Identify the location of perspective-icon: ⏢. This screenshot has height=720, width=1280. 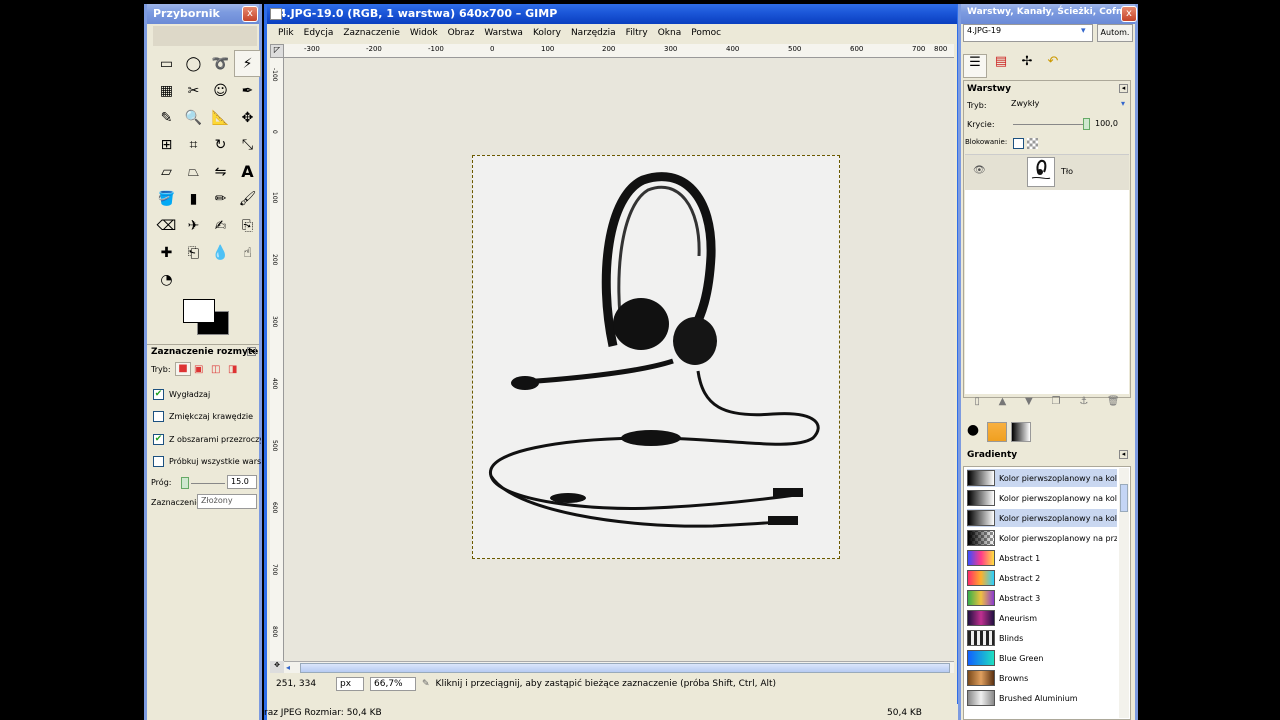
(193, 171).